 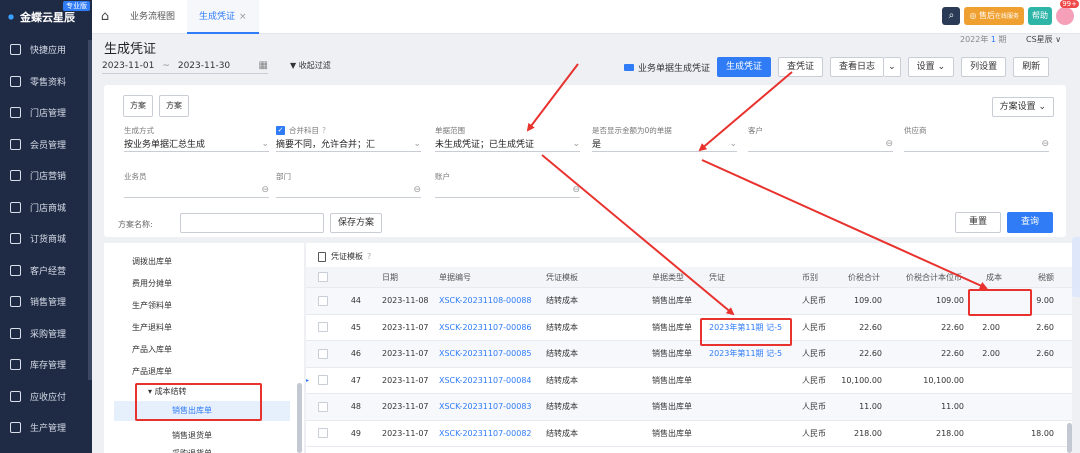 I want to click on merge-account-select: 摘要不同，允许合并；汇 ⌄, so click(x=348, y=144).